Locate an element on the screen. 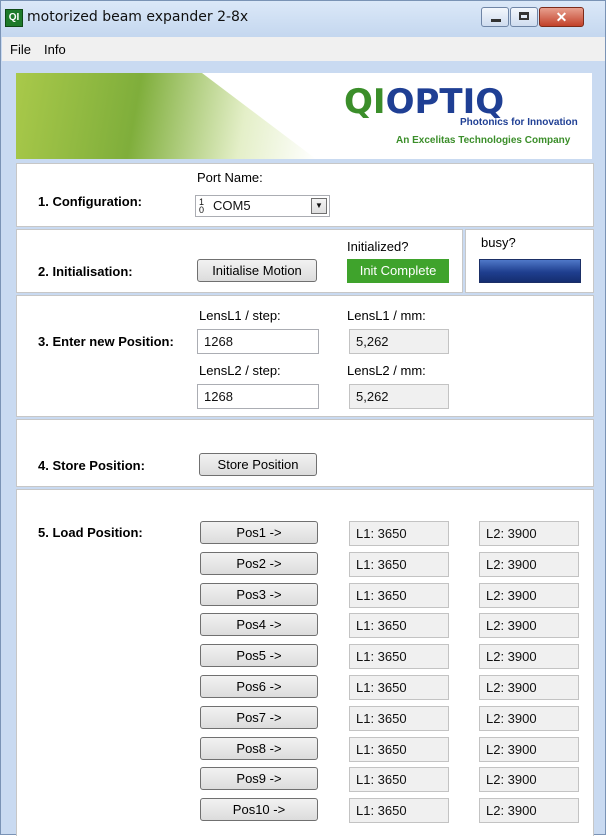 The width and height of the screenshot is (606, 836). lens1-mm-value: 5,262 is located at coordinates (399, 341).